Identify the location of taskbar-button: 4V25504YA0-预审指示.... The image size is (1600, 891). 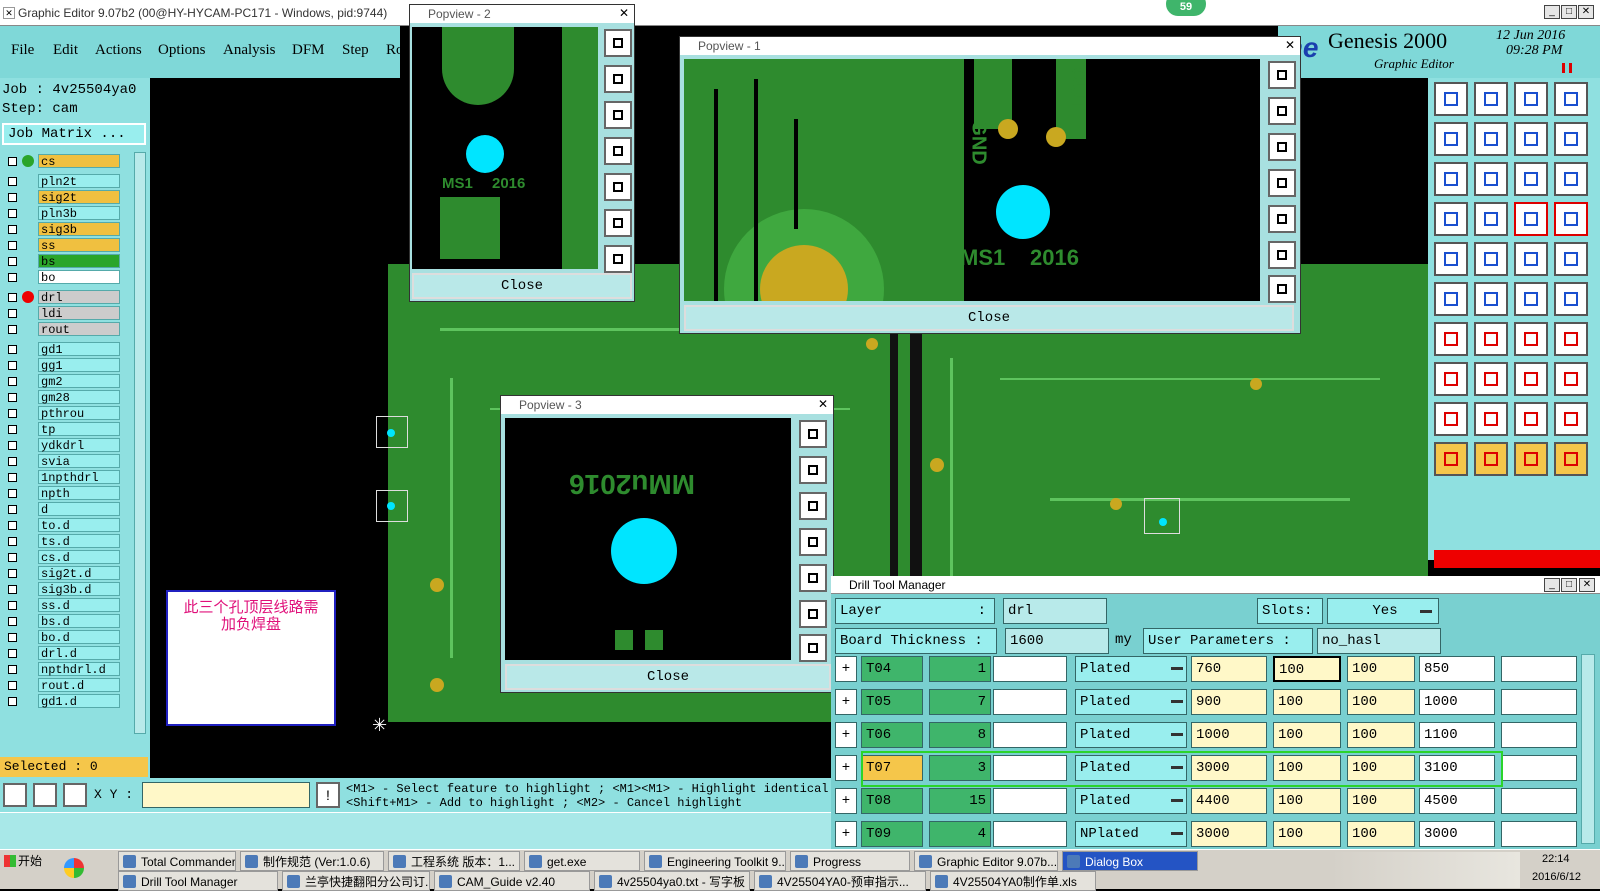
(840, 881).